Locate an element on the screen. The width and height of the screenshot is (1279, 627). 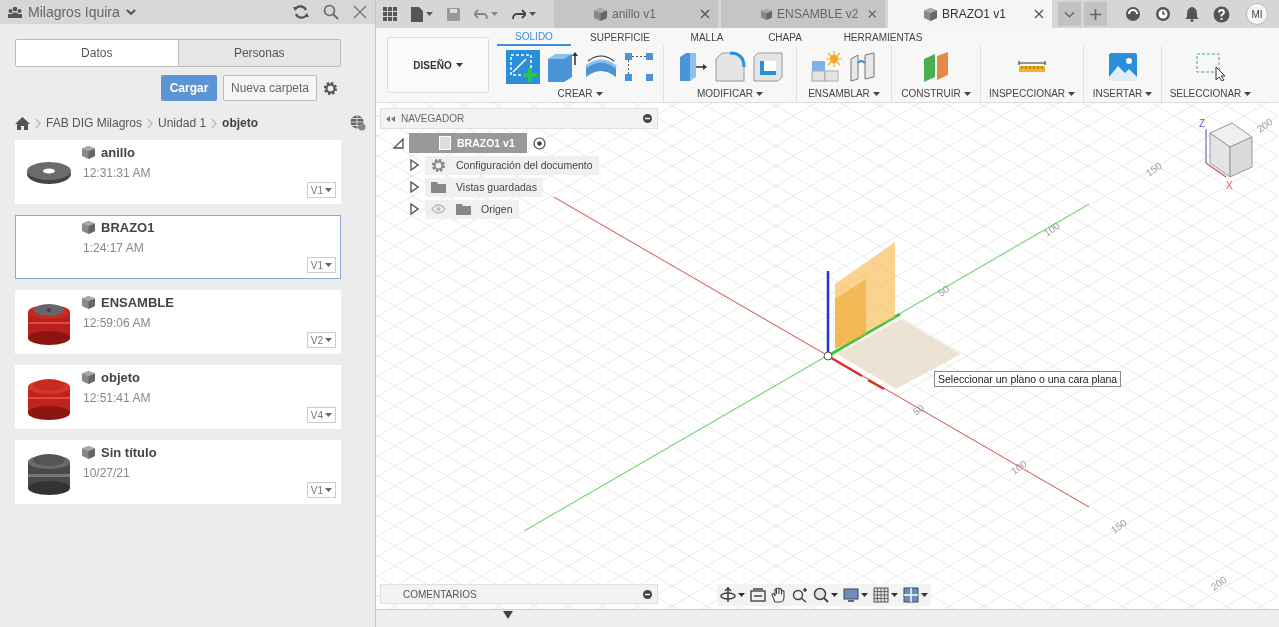
user-avatar: MI is located at coordinates (1257, 14).